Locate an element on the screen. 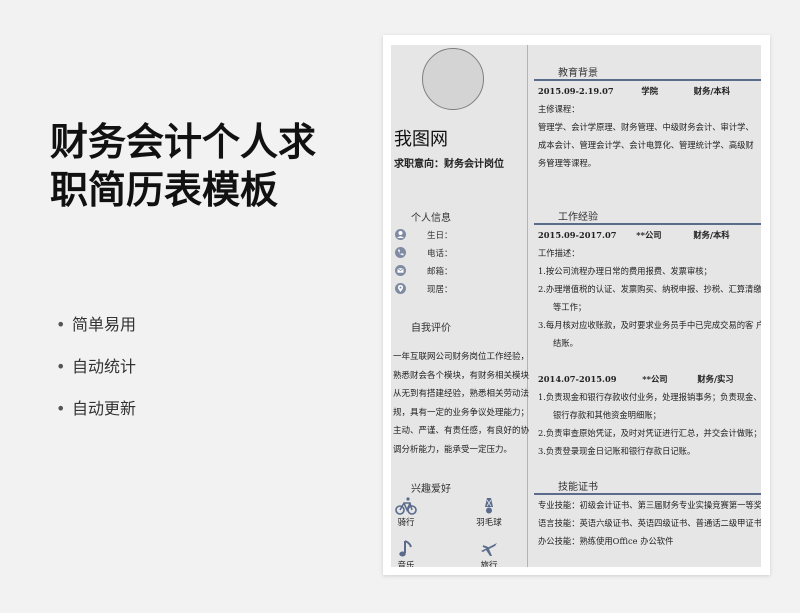  job-header: 2015.09-2017.07 **公司 财务/本科 is located at coordinates (634, 235).